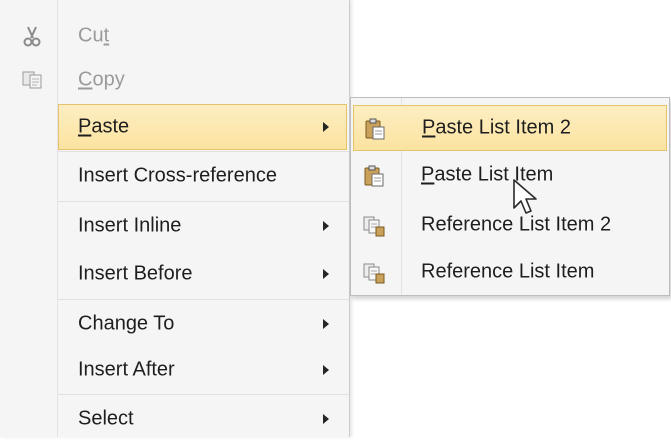  Describe the element at coordinates (174, 80) in the screenshot. I see `menu-item-copy: Copy` at that location.